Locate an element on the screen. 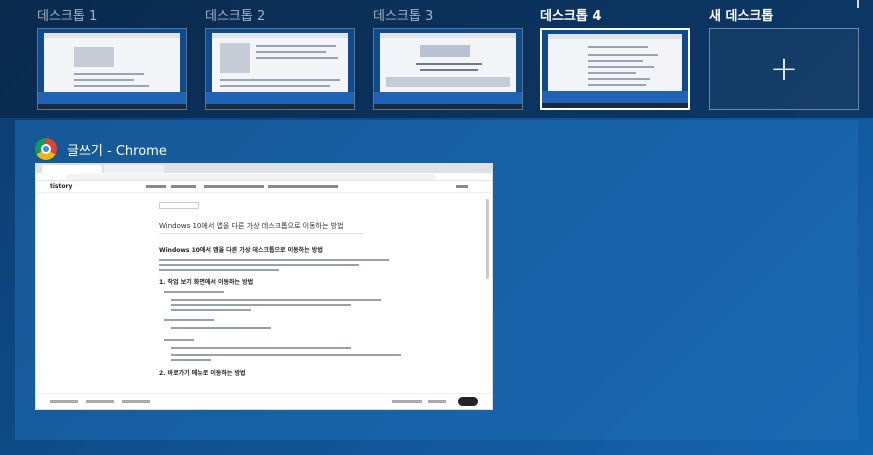 This screenshot has height=455, width=873. section-2-heading: 2. 바로가기 메뉴로 이동하는 방법 is located at coordinates (202, 373).